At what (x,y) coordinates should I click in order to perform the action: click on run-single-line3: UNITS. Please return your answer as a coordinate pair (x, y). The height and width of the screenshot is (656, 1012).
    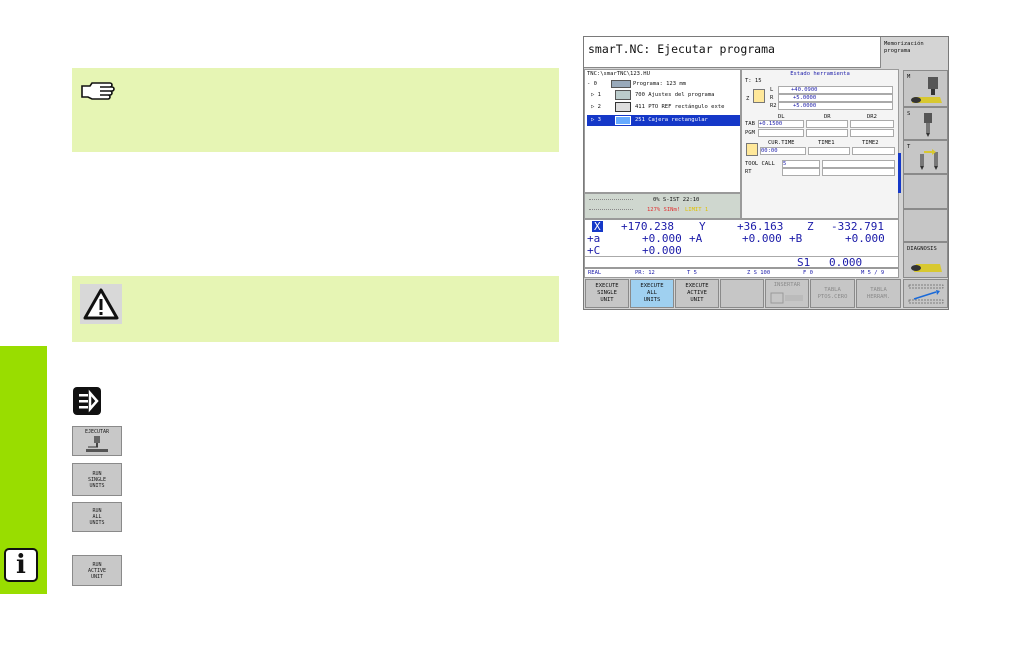
    Looking at the image, I should click on (97, 485).